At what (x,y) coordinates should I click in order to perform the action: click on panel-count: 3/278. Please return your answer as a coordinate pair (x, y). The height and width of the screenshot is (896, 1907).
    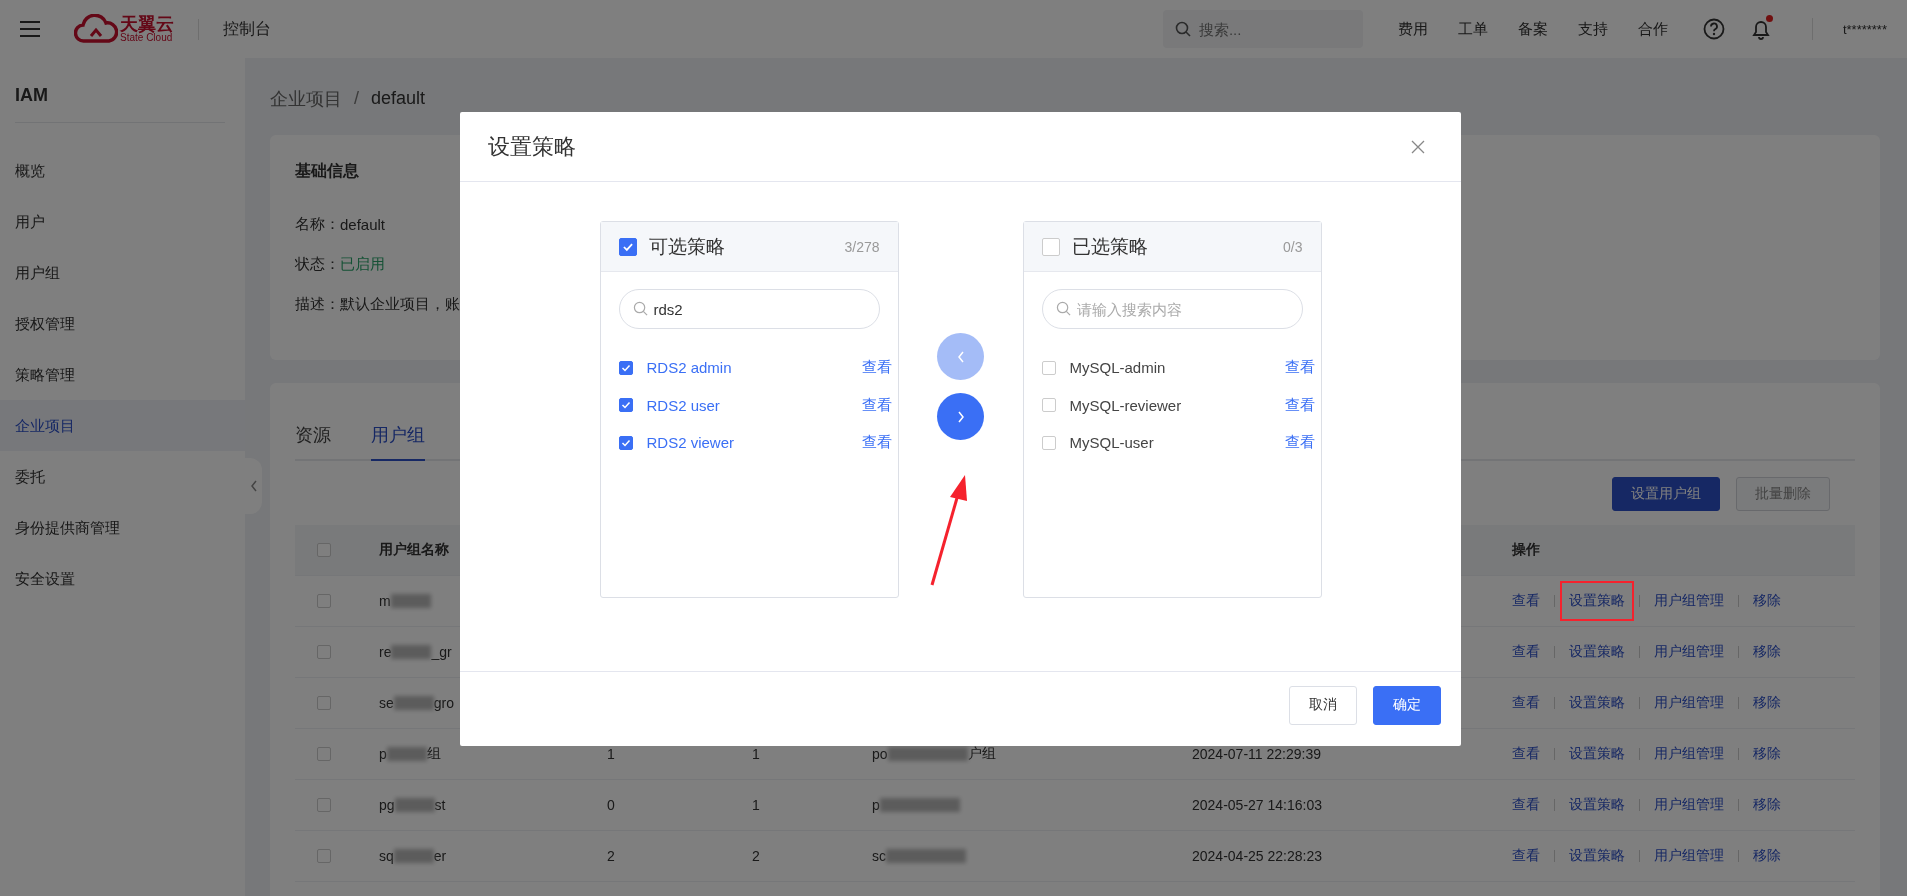
    Looking at the image, I should click on (862, 246).